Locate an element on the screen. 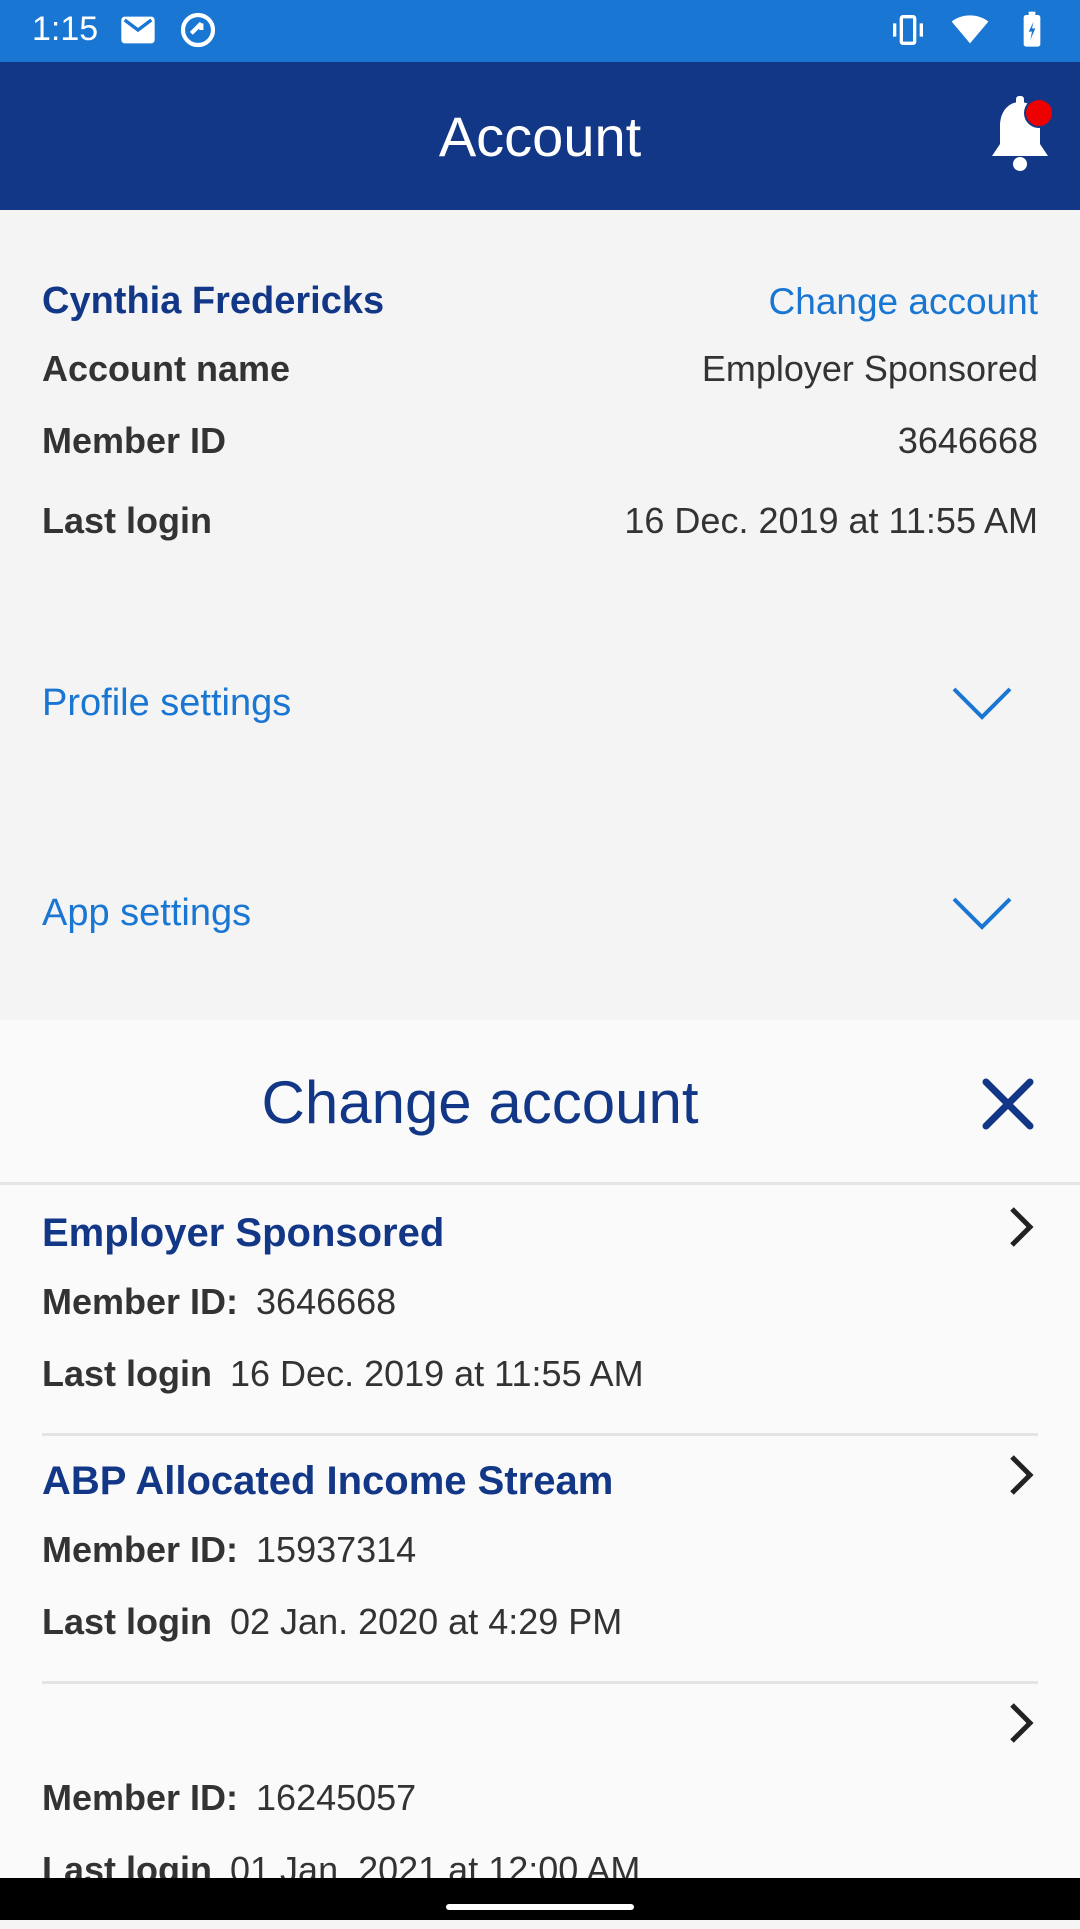 This screenshot has height=1929, width=1080. home-gesture-handle is located at coordinates (540, 1907).